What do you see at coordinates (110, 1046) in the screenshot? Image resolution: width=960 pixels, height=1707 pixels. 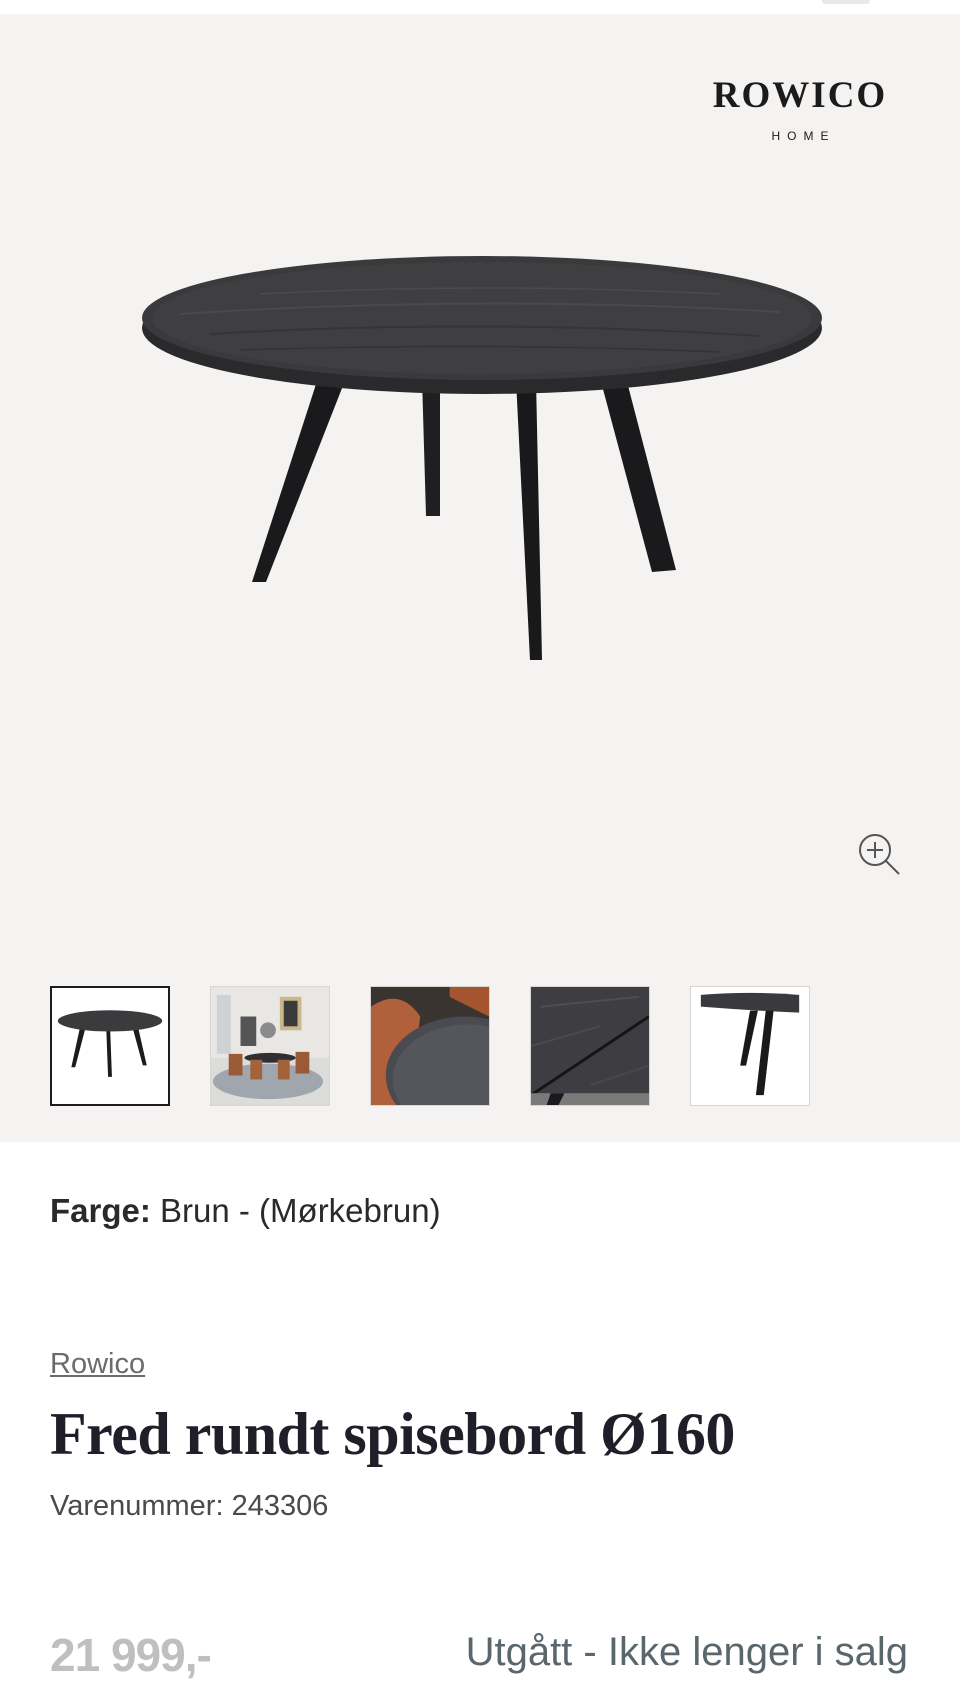 I see `thumb-table-front` at bounding box center [110, 1046].